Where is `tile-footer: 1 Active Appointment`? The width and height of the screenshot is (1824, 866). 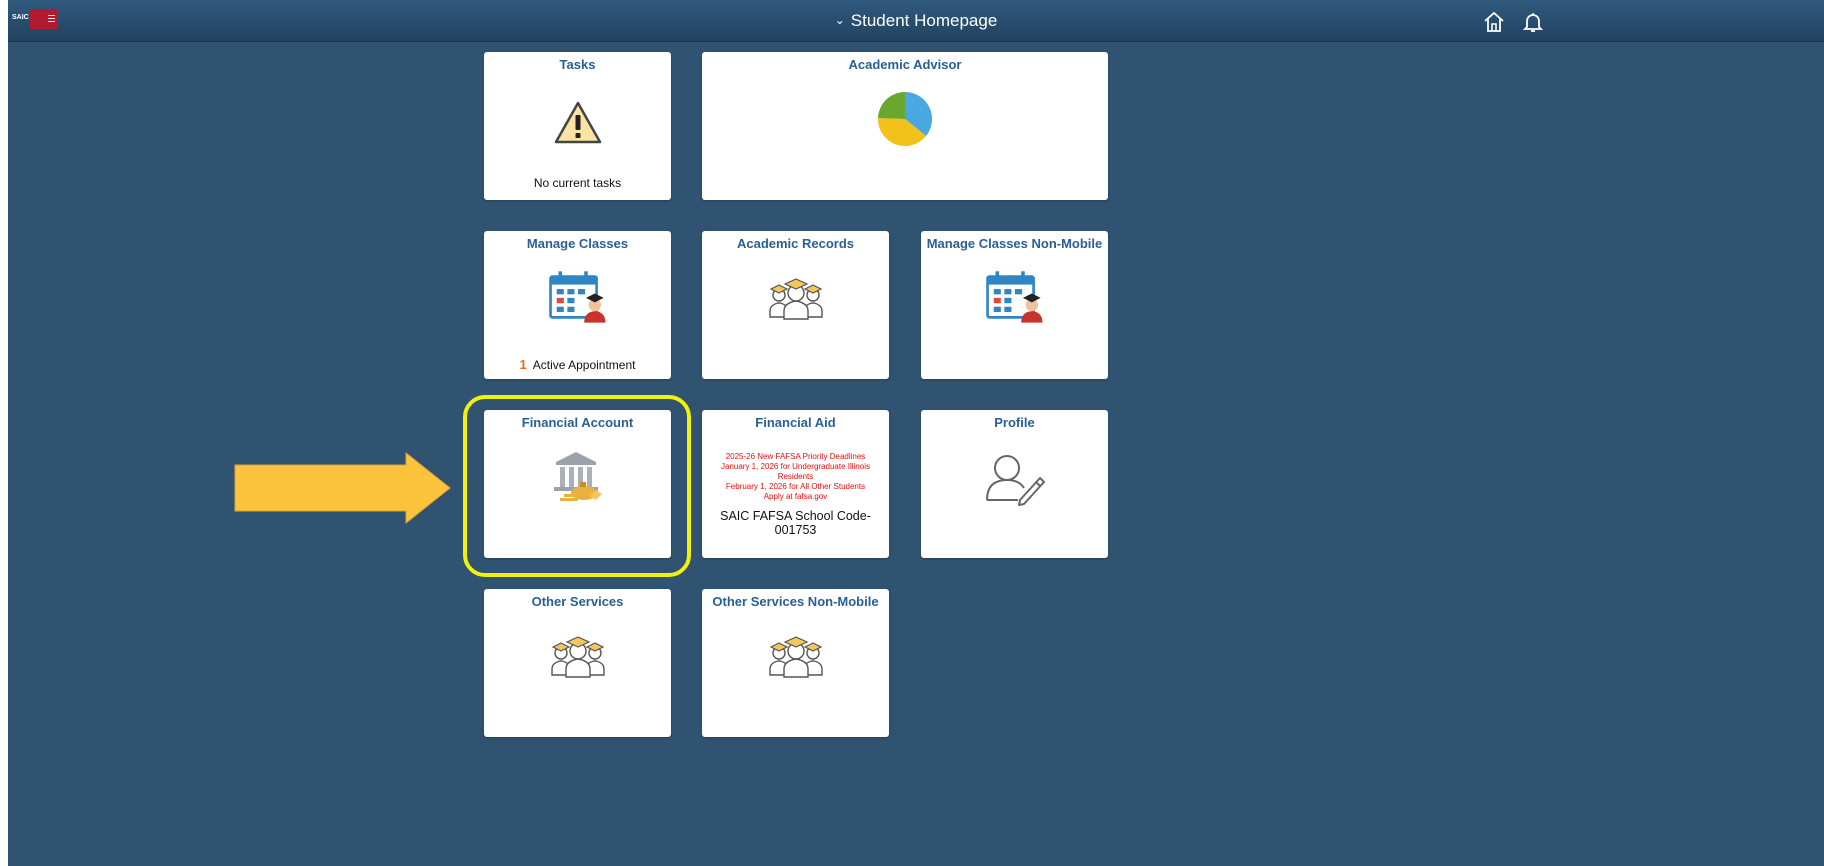
tile-footer: 1 Active Appointment is located at coordinates (577, 364).